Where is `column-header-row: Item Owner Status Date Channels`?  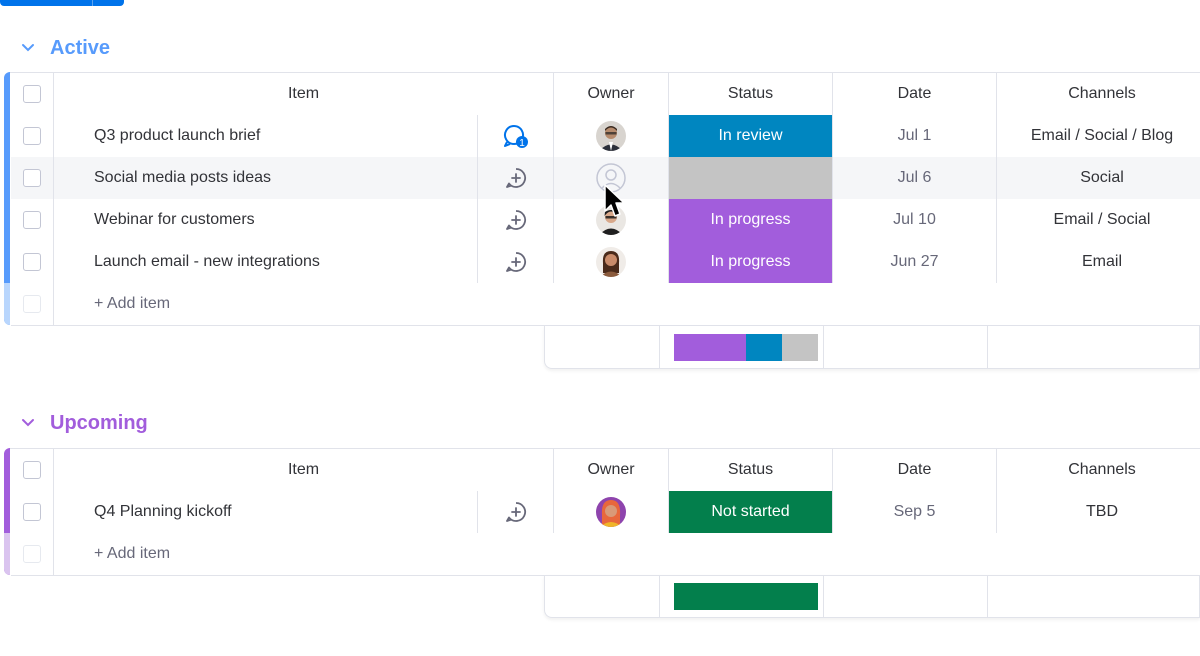
column-header-row: Item Owner Status Date Channels is located at coordinates (605, 470).